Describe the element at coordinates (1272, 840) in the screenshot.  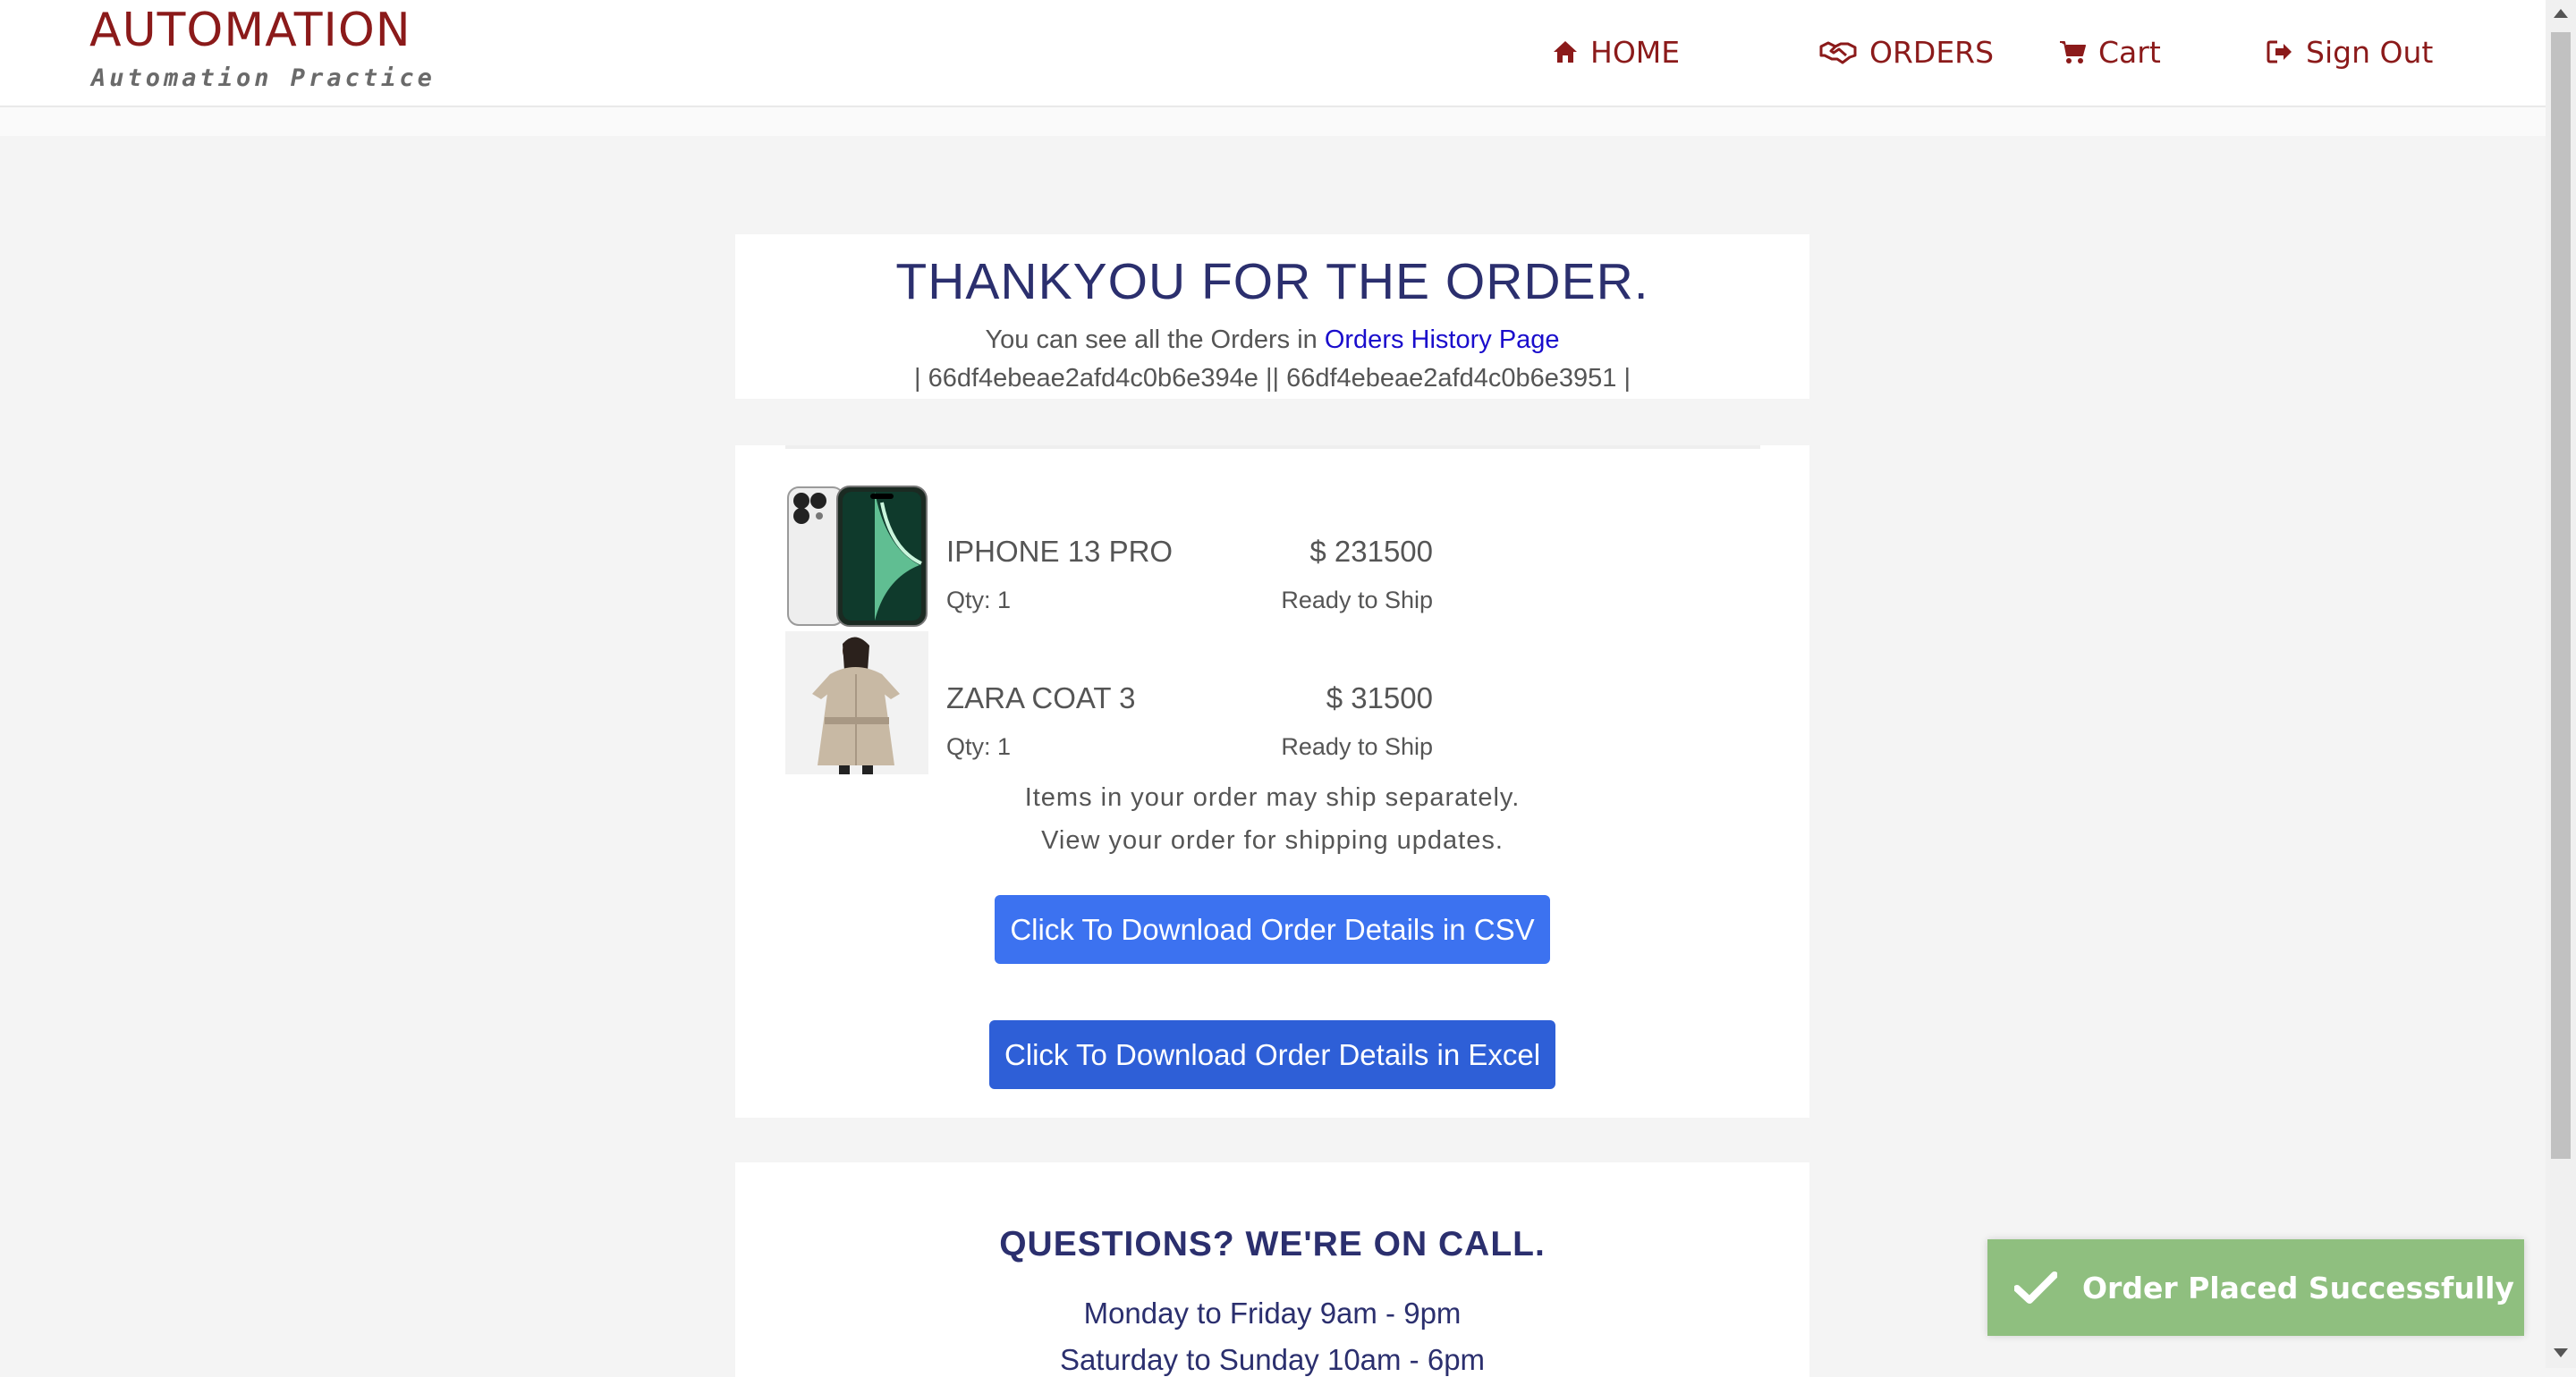
I see `shipping-updates-note: View your order for shipping updates.` at that location.